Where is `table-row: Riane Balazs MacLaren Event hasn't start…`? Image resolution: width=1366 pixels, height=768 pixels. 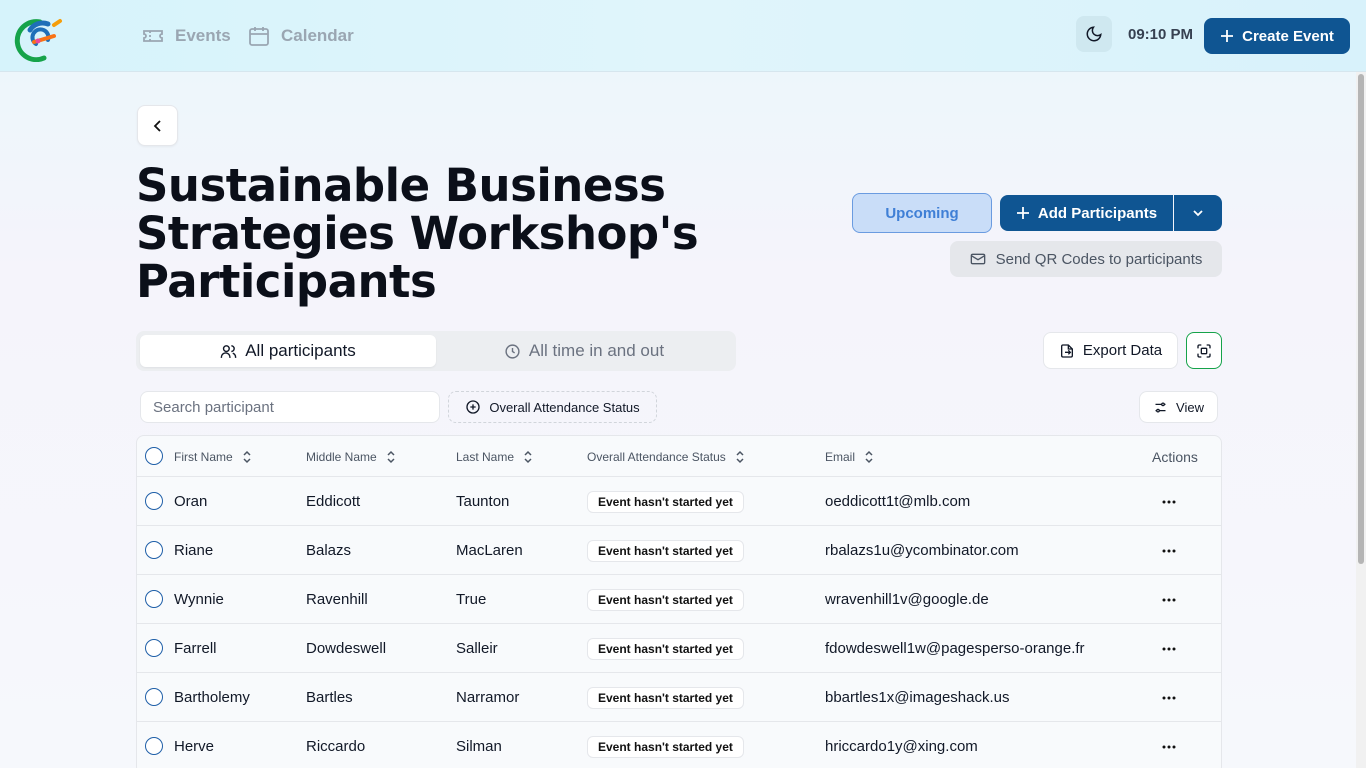 table-row: Riane Balazs MacLaren Event hasn't start… is located at coordinates (679, 550).